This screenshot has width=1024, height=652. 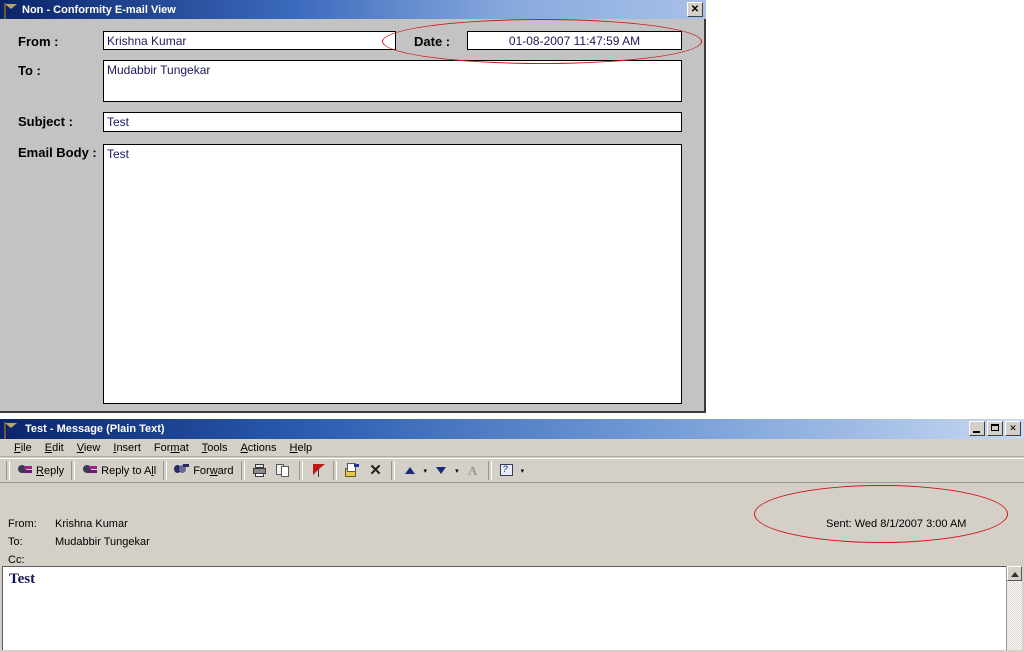 I want to click on cc-label: Cc:, so click(x=16, y=560).